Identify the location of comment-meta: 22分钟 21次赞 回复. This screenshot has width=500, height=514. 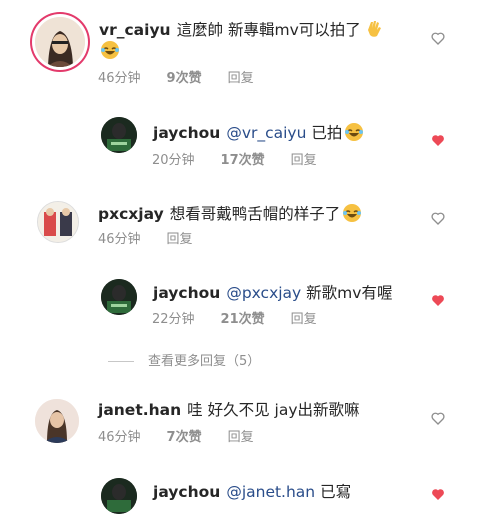
(247, 317).